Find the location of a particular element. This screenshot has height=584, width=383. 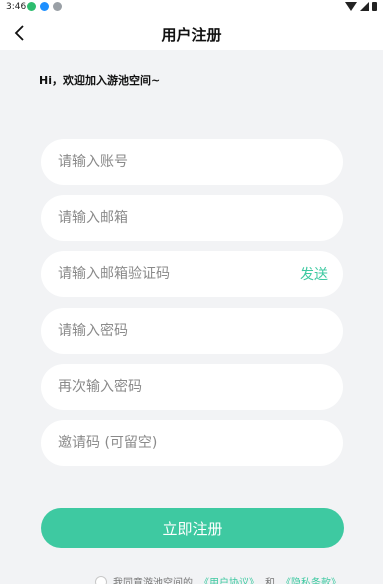

account-input is located at coordinates (173, 162).